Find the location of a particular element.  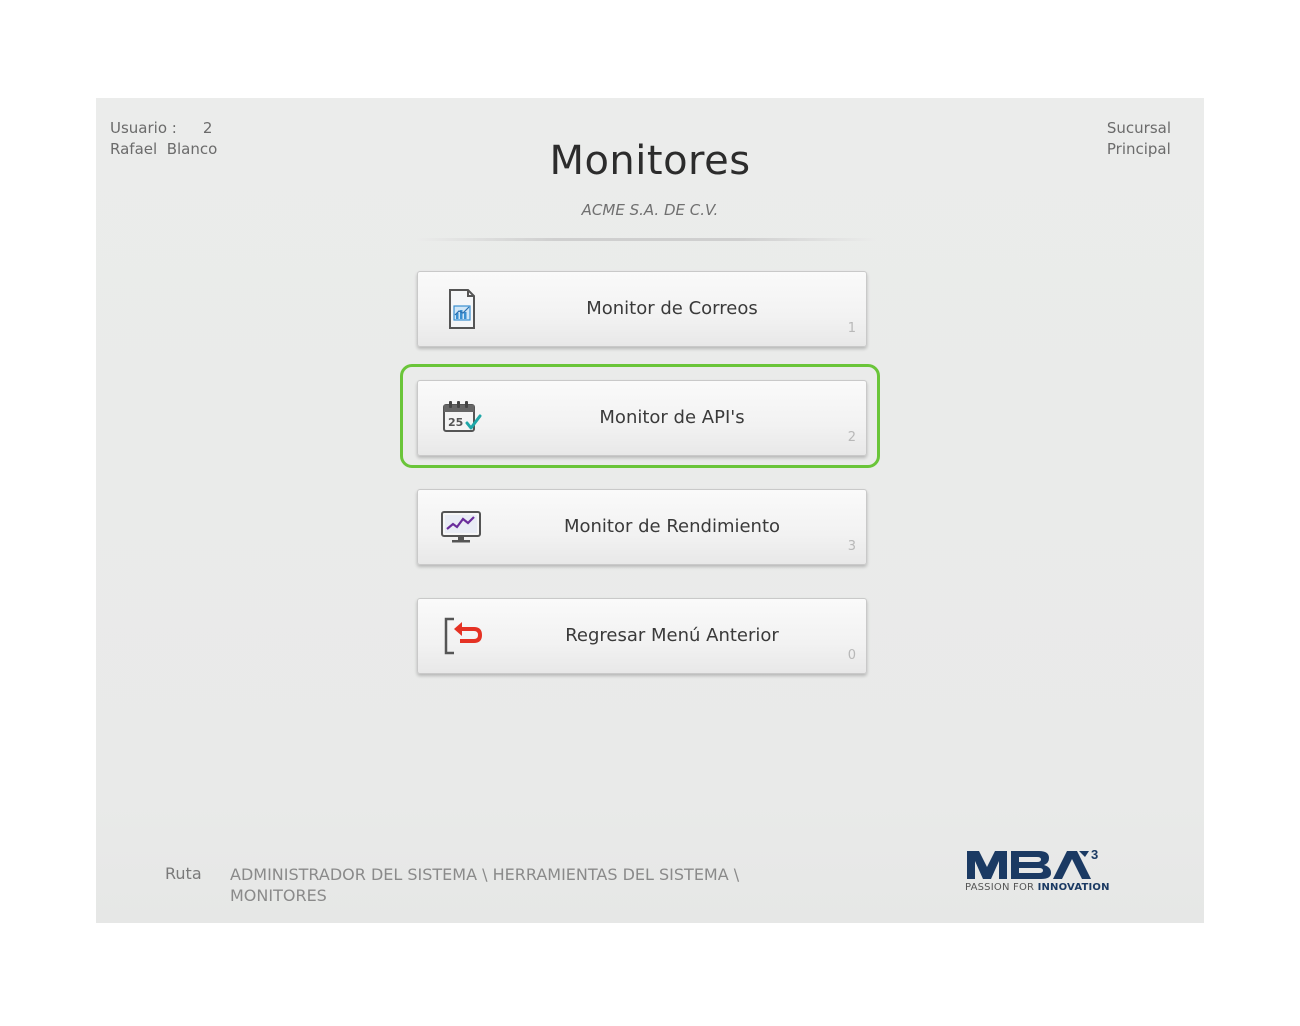

user-label: Usuario : is located at coordinates (143, 128).